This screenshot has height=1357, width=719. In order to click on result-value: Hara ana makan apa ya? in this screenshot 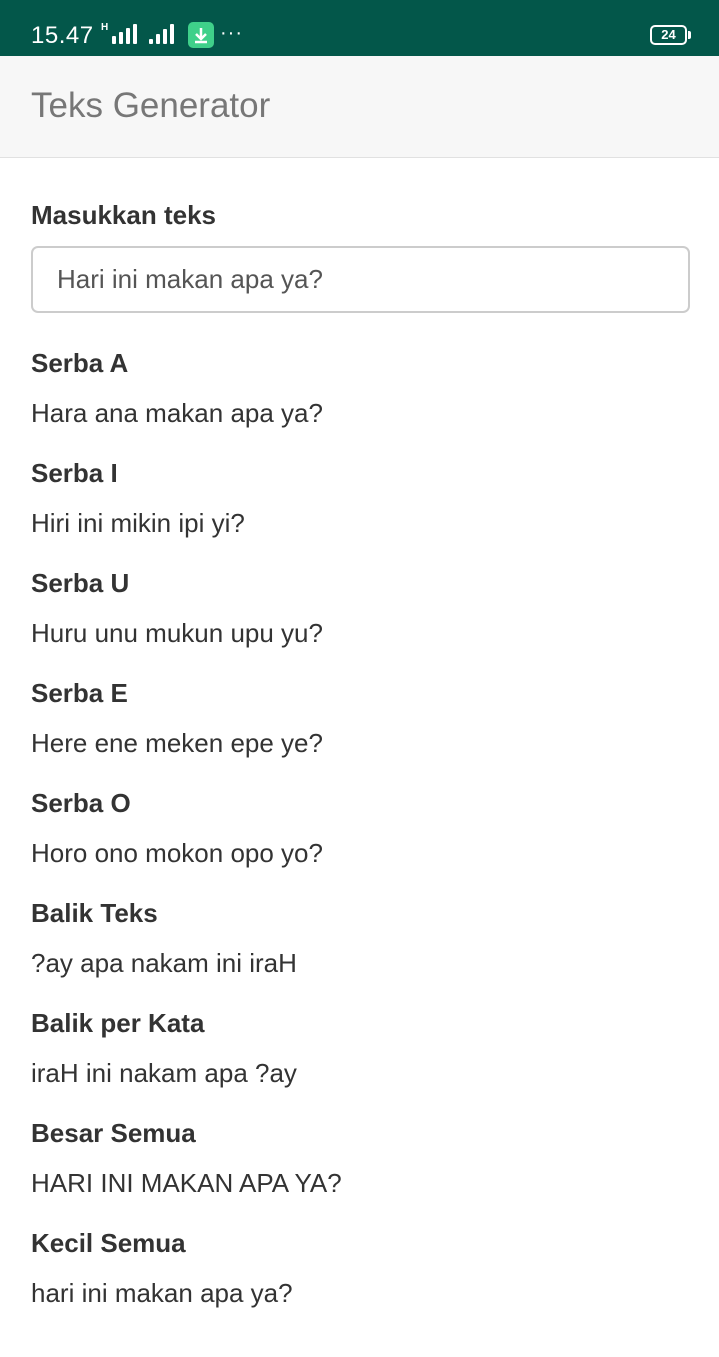, I will do `click(177, 413)`.